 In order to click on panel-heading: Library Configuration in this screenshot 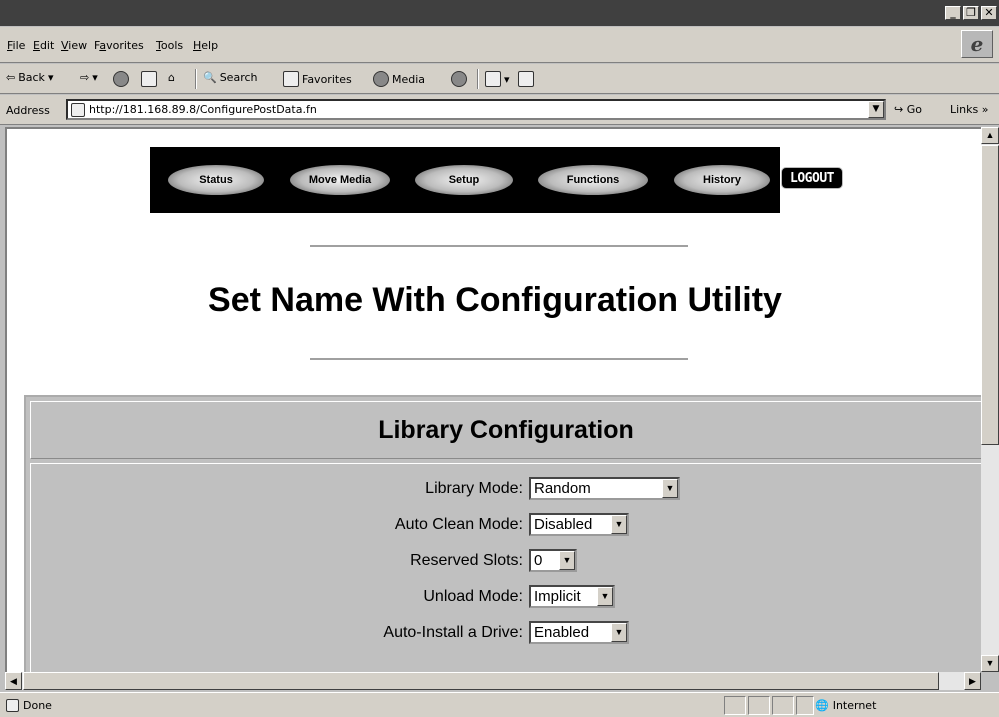, I will do `click(505, 430)`.